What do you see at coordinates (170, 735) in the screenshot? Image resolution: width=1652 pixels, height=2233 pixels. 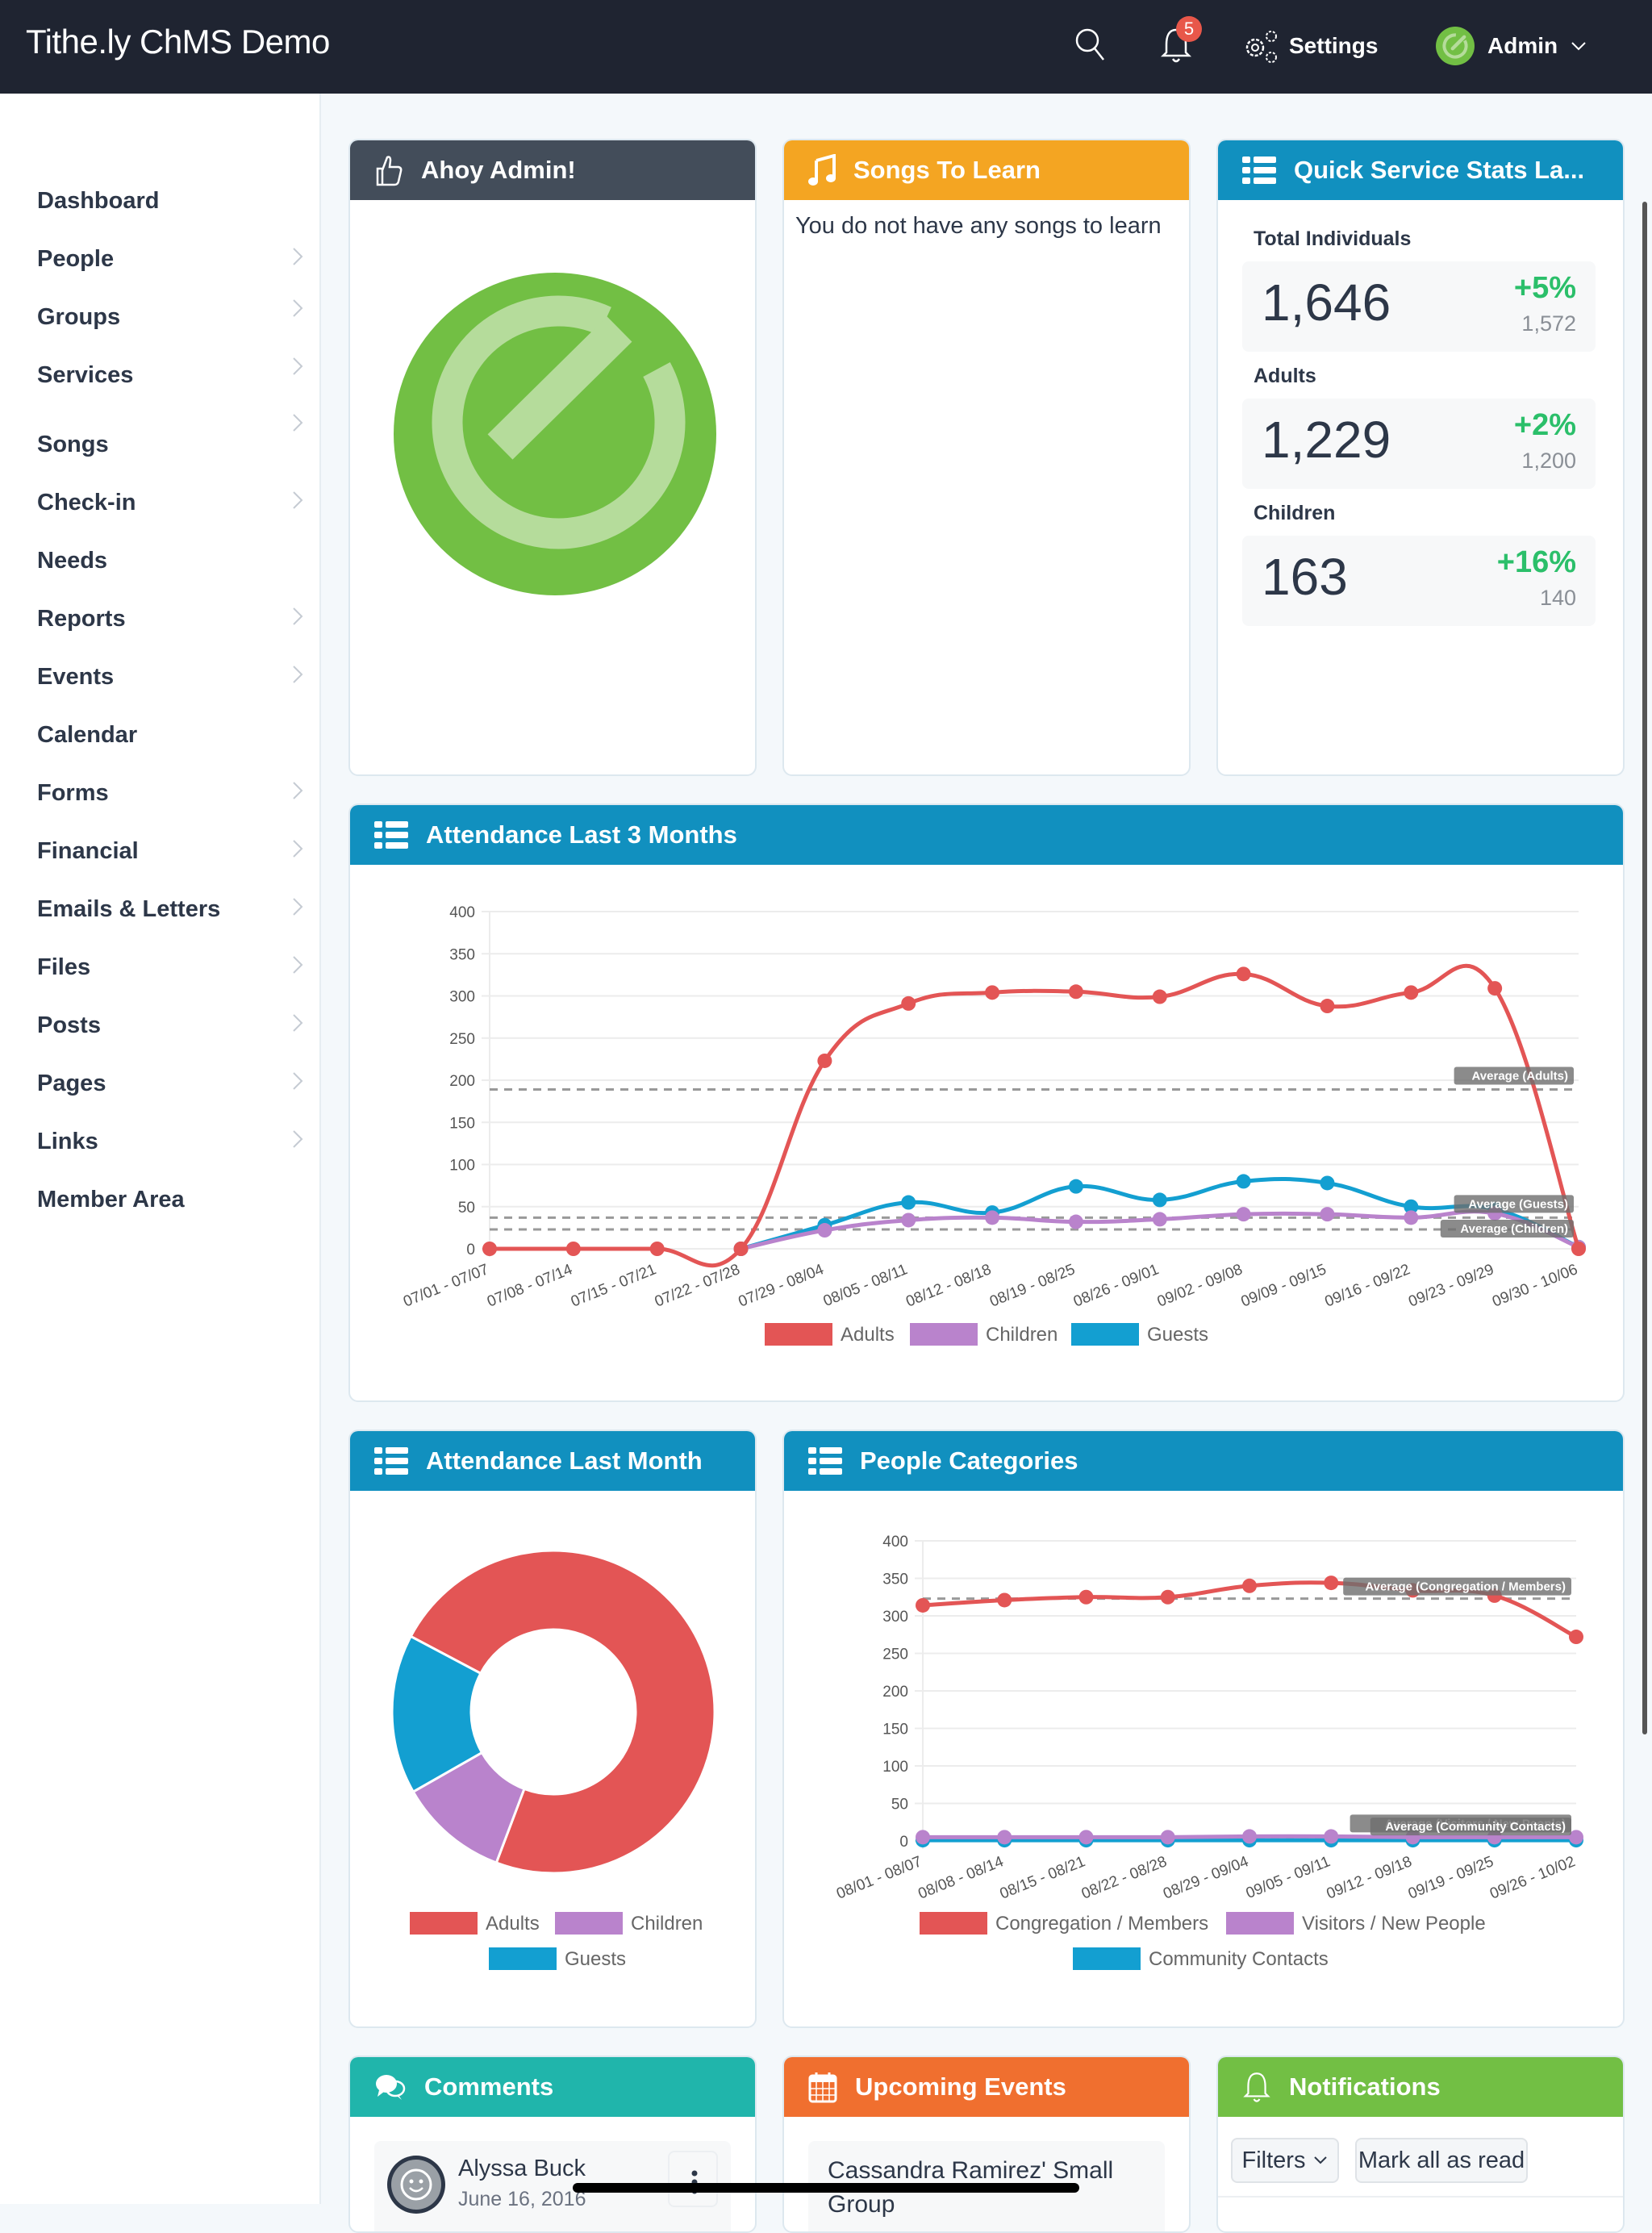 I see `sidebar-item-calendar: Calendar` at bounding box center [170, 735].